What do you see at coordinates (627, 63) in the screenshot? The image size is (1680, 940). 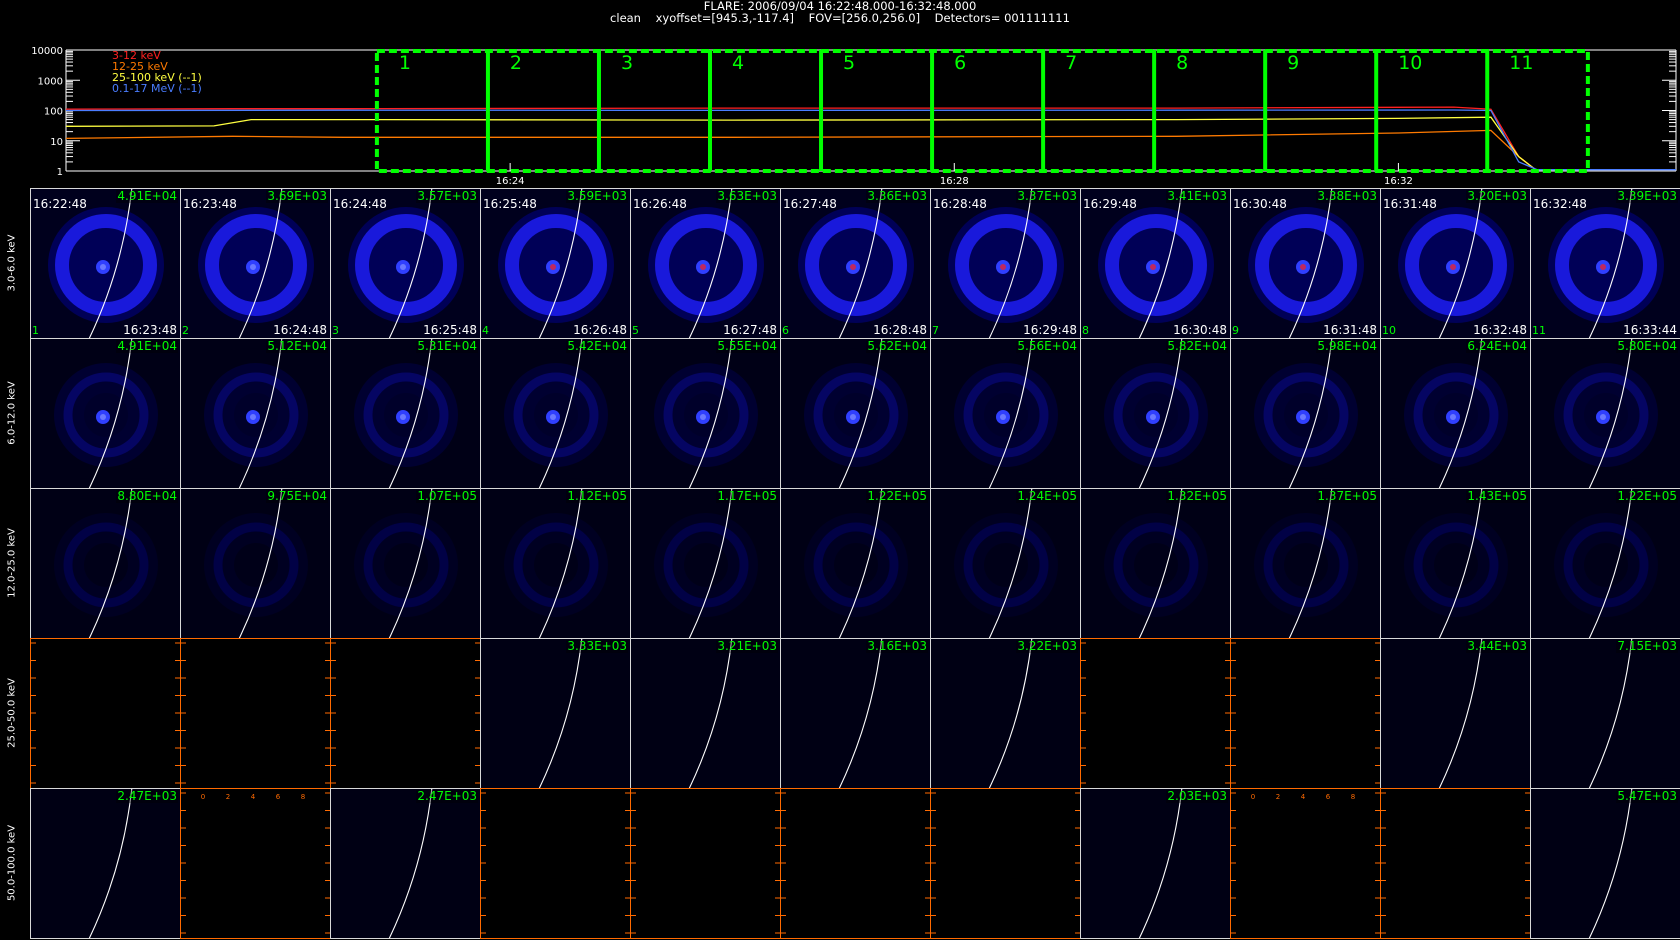 I see `interval-number: 3` at bounding box center [627, 63].